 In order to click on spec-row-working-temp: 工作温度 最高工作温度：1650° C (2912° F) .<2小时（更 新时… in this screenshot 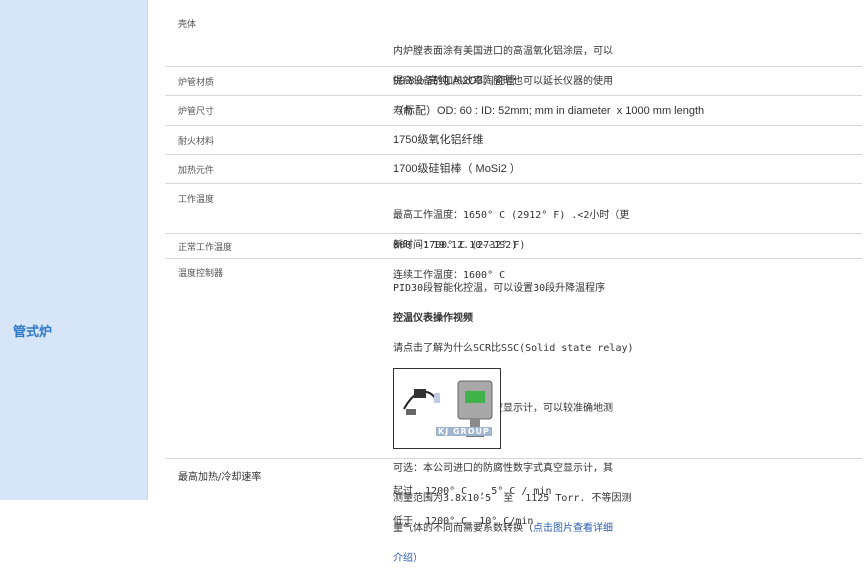, I will do `click(513, 232)`.